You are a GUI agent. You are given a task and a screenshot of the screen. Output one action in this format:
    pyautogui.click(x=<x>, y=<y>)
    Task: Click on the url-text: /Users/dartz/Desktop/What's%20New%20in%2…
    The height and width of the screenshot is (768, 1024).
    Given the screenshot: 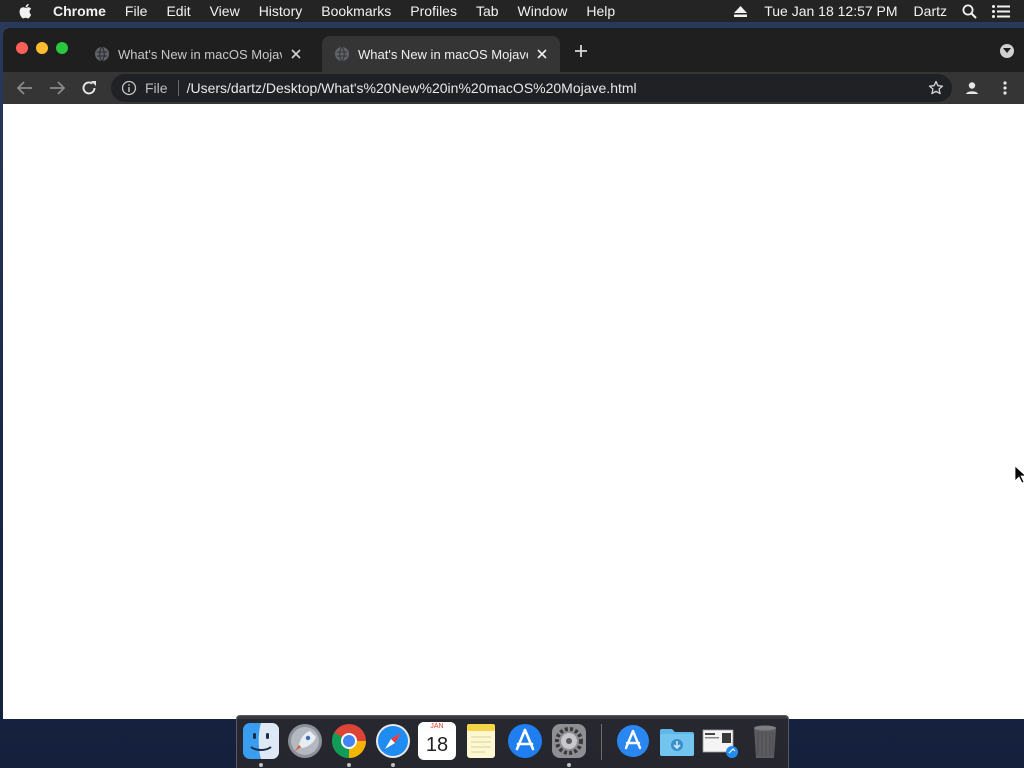 What is the action you would take?
    pyautogui.click(x=412, y=88)
    